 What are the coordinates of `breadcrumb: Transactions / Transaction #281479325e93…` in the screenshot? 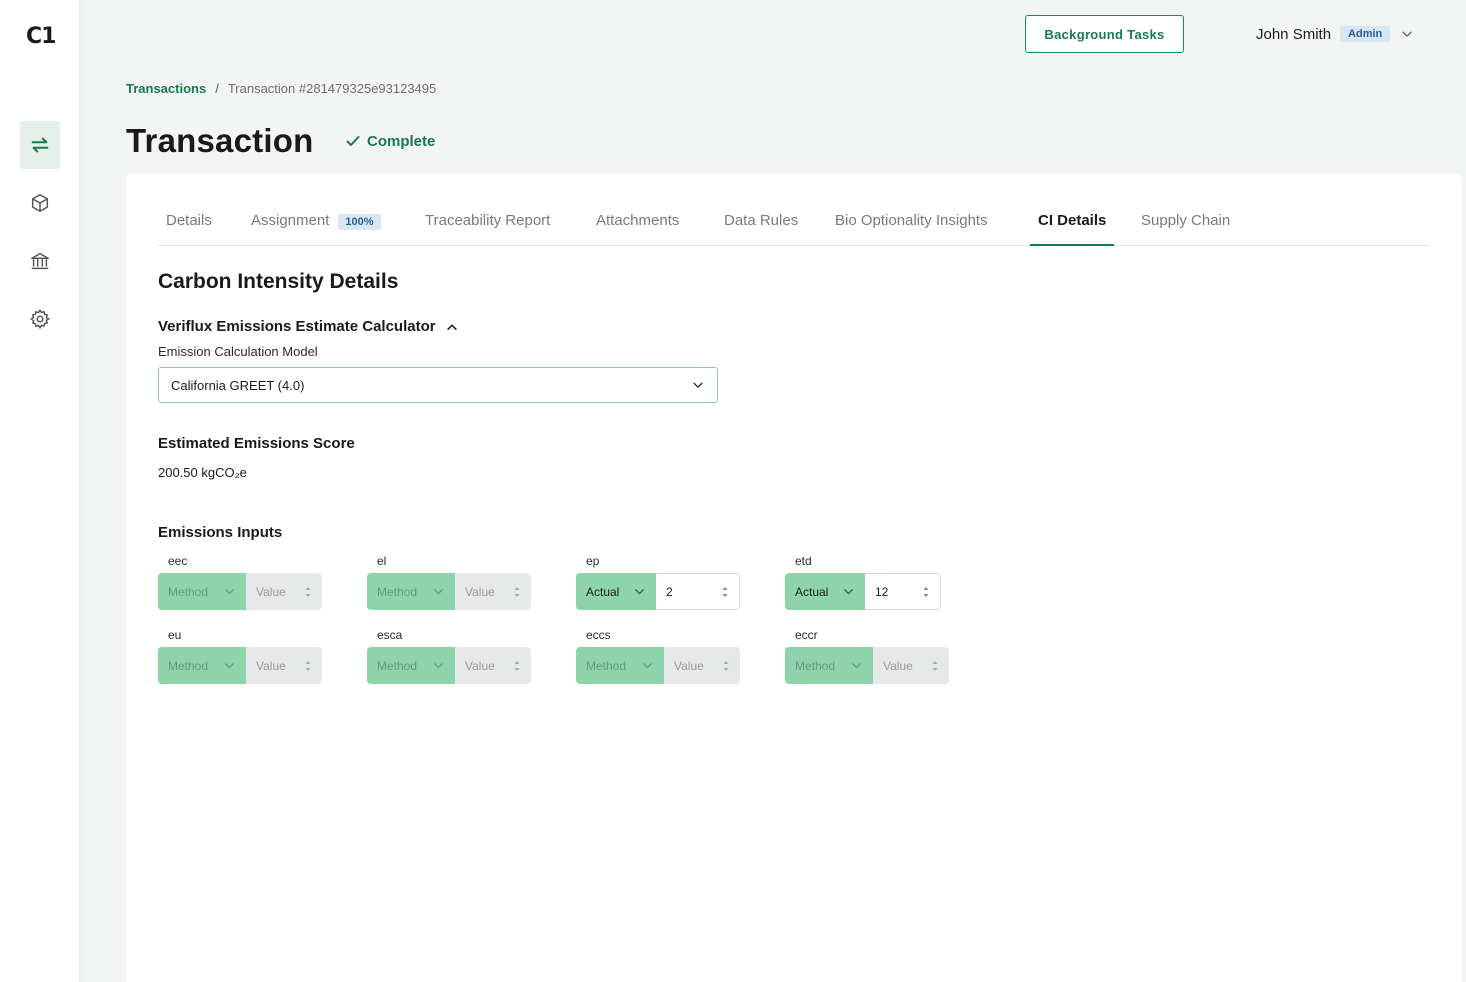 It's located at (281, 88).